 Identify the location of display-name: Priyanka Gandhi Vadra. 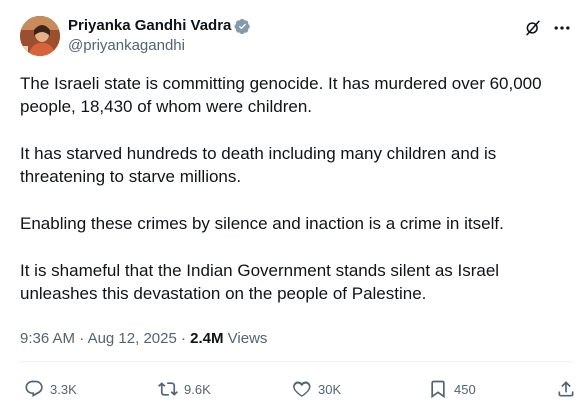
(149, 26).